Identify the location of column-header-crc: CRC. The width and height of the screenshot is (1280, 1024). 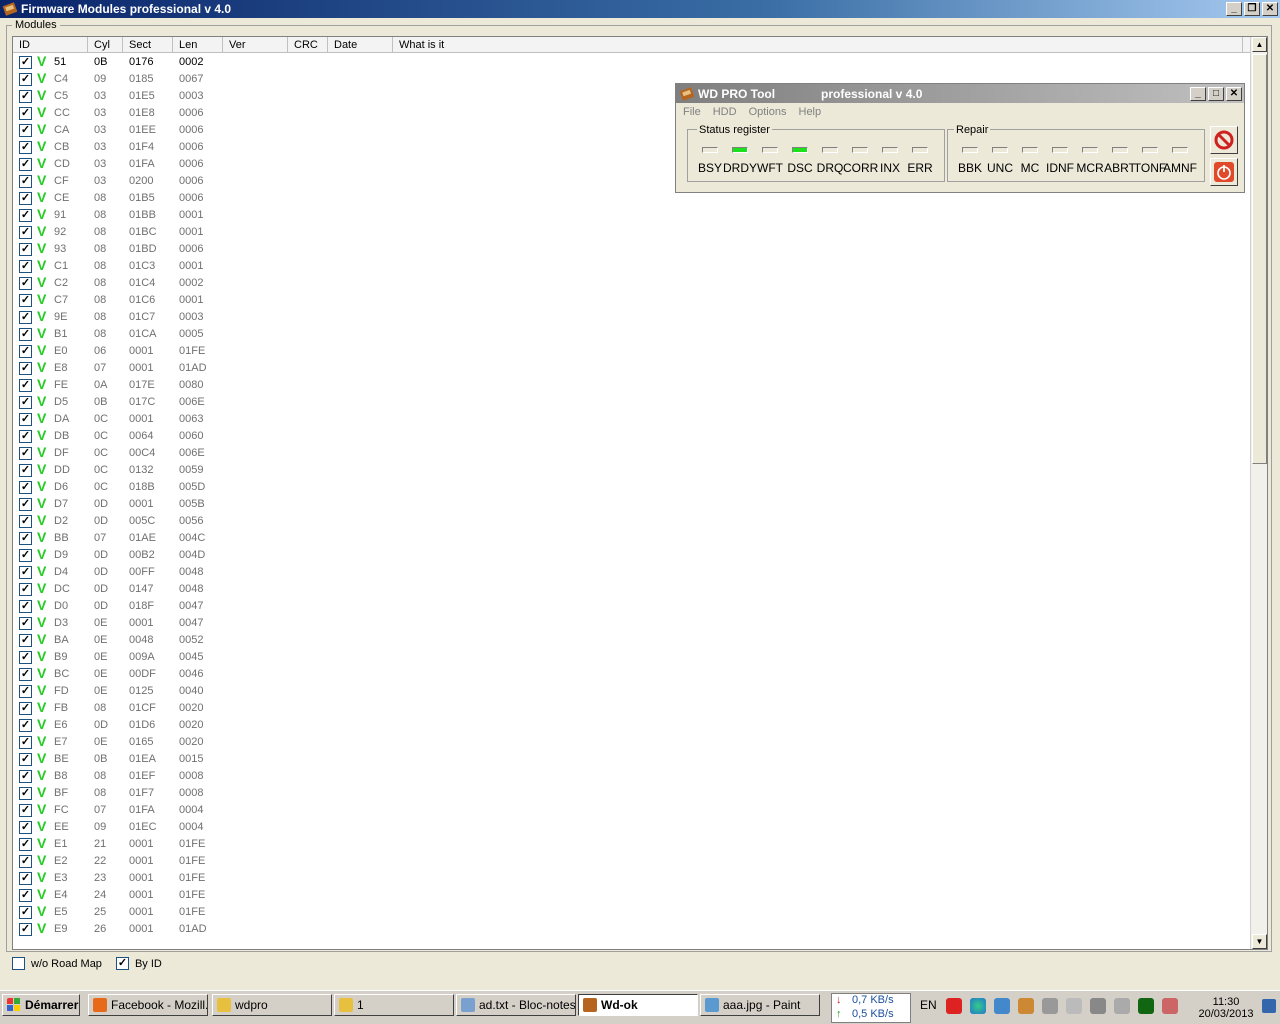
(308, 45).